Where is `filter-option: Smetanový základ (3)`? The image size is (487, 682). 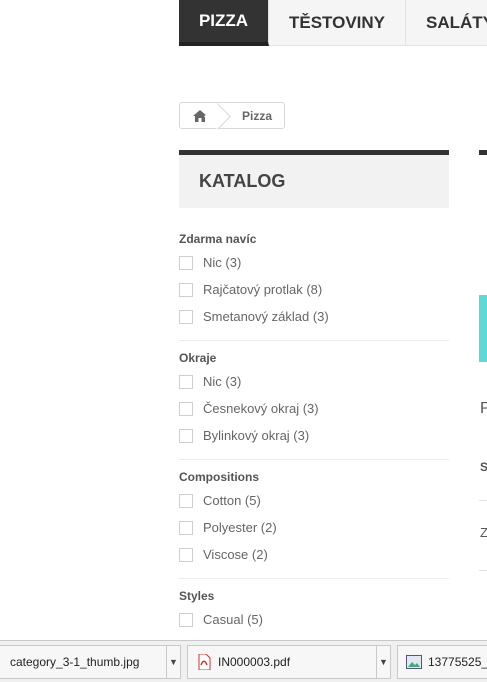
filter-option: Smetanový základ (3) is located at coordinates (314, 316).